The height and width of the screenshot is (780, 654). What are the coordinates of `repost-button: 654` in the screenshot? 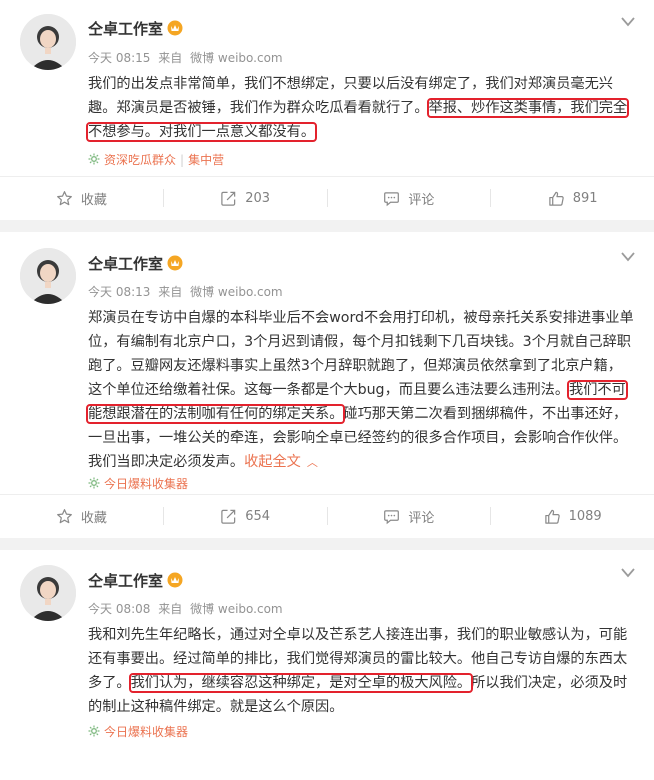 It's located at (245, 516).